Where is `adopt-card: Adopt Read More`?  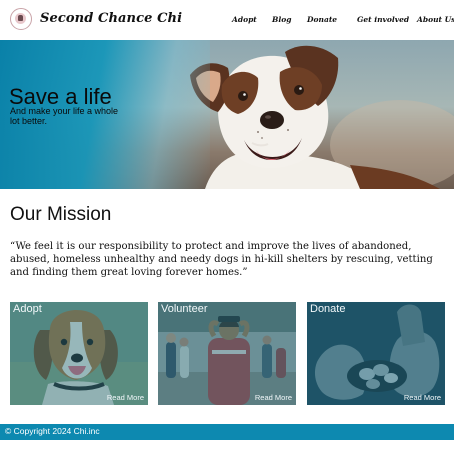
adopt-card: Adopt Read More is located at coordinates (79, 353).